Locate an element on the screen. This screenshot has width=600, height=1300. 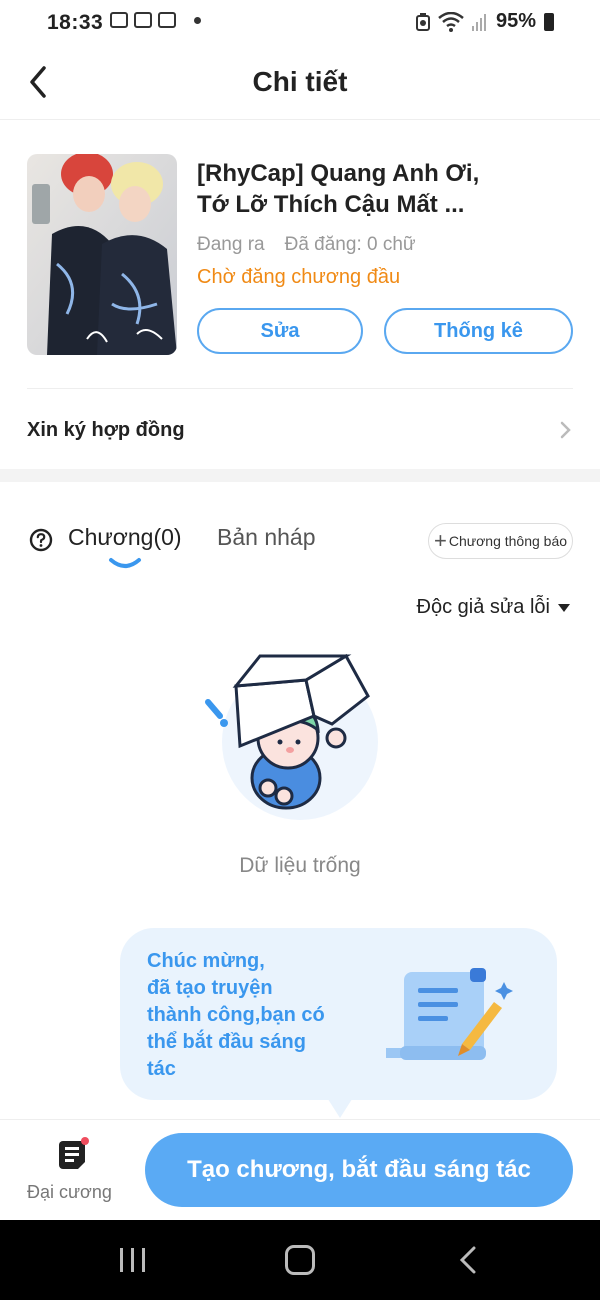
status-bar: 18:33 95% is located at coordinates (300, 24).